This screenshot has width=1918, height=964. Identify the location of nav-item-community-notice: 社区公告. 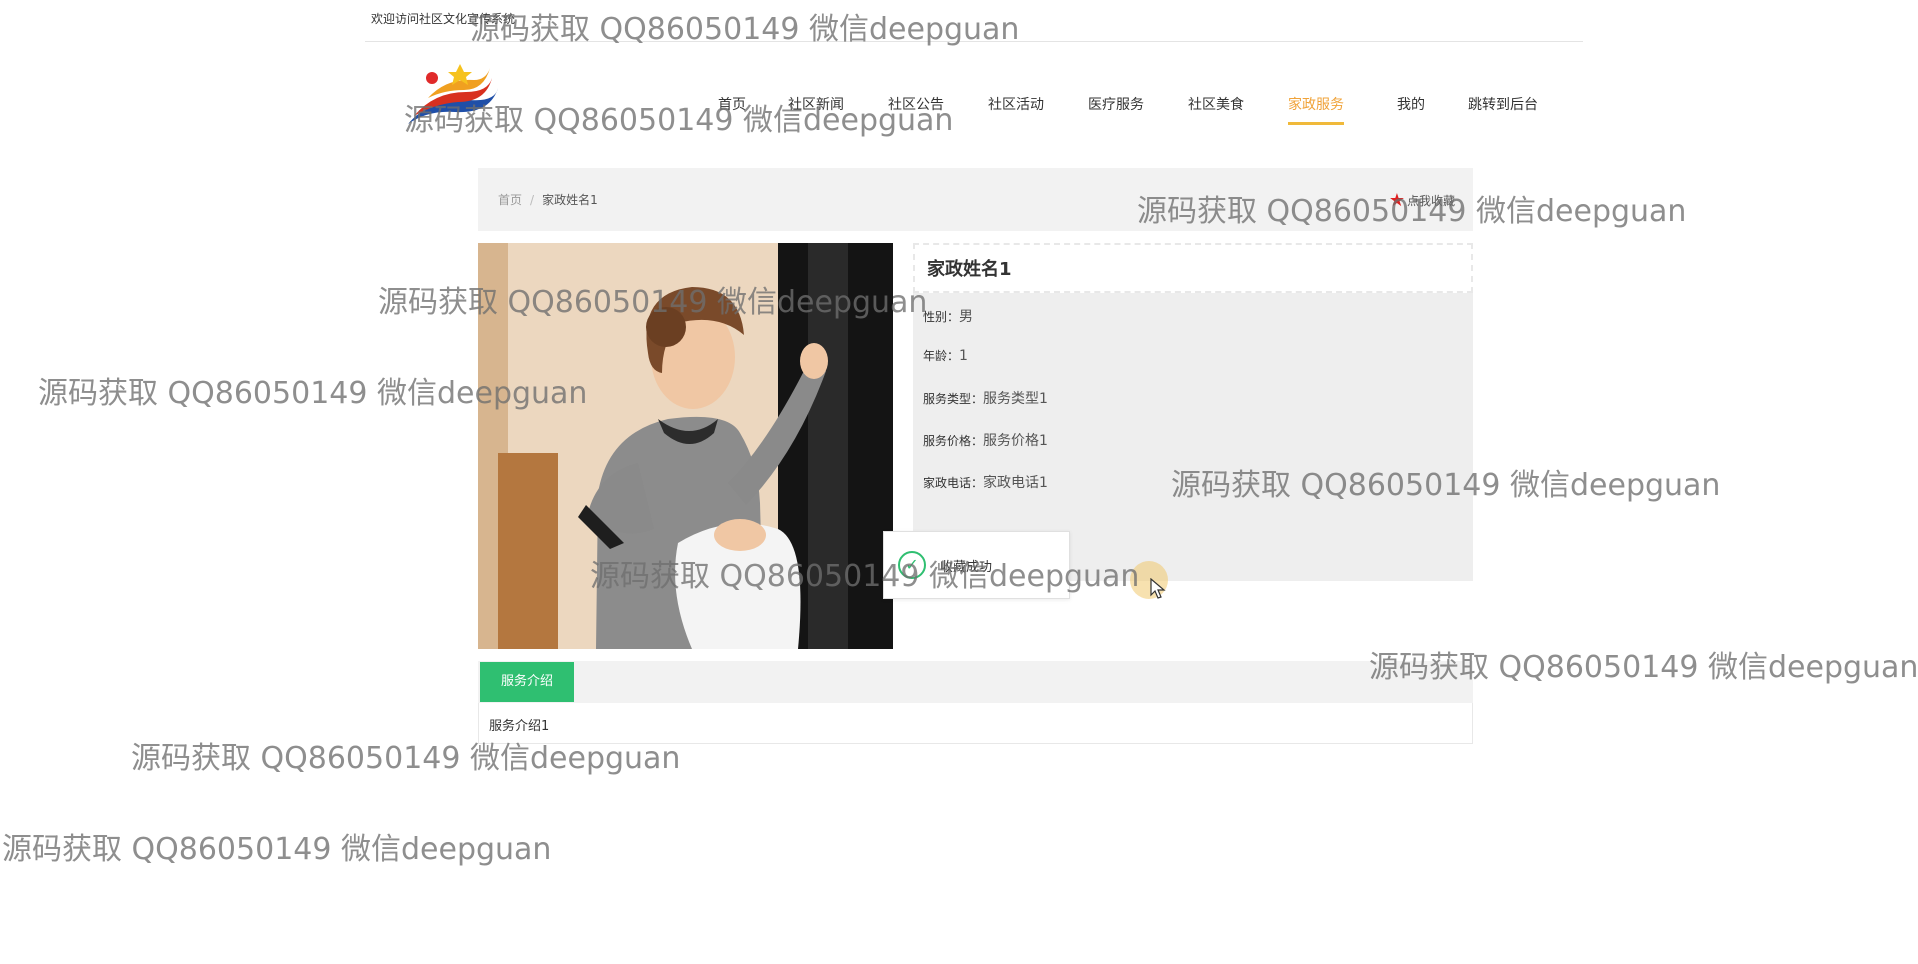
(916, 108).